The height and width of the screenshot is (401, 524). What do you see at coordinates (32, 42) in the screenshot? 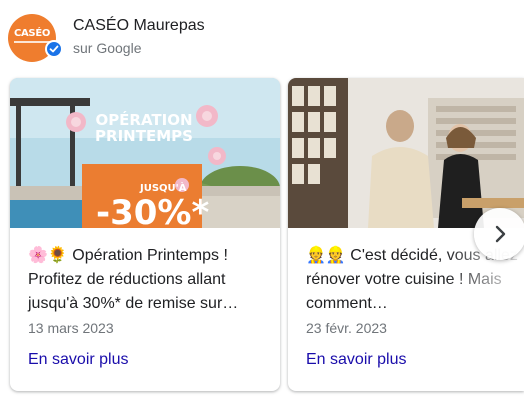
I see `logo-underline` at bounding box center [32, 42].